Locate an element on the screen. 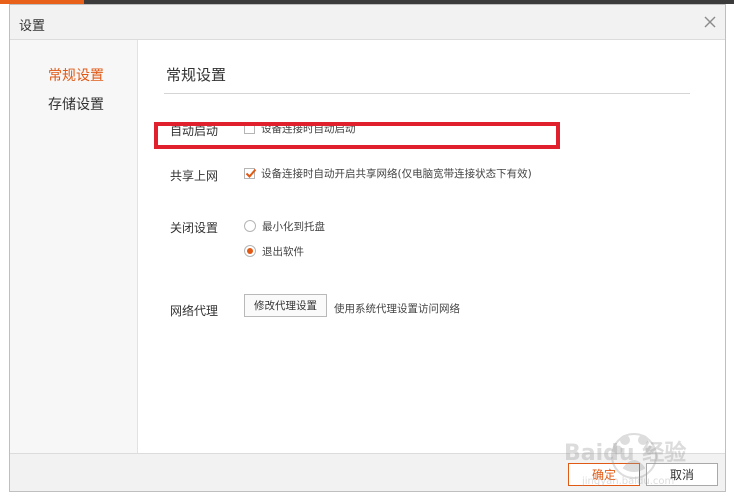 The width and height of the screenshot is (734, 500). section-title: 常规设置 is located at coordinates (196, 75).